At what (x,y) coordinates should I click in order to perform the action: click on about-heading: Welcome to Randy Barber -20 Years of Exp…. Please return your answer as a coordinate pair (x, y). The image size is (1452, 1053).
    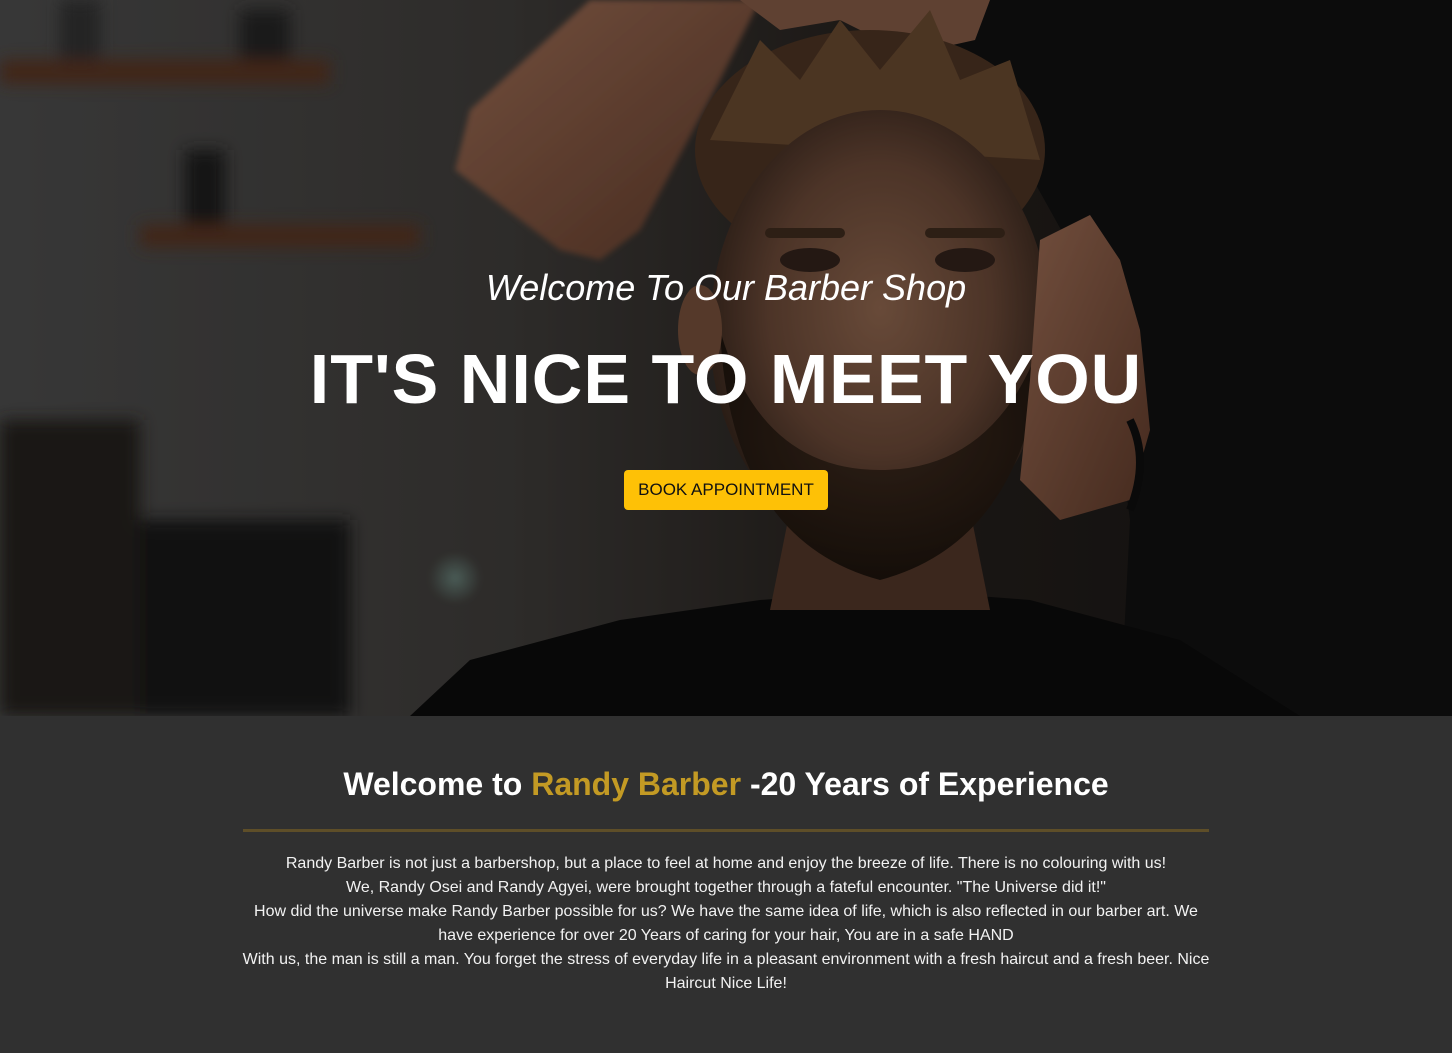
    Looking at the image, I should click on (726, 760).